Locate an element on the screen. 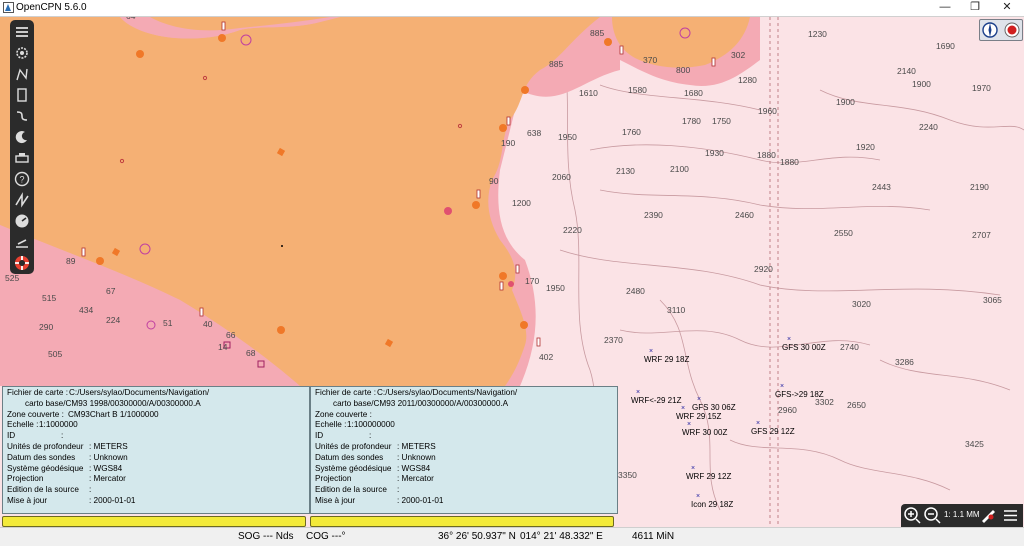  depth-sounding: 2240 is located at coordinates (928, 127).